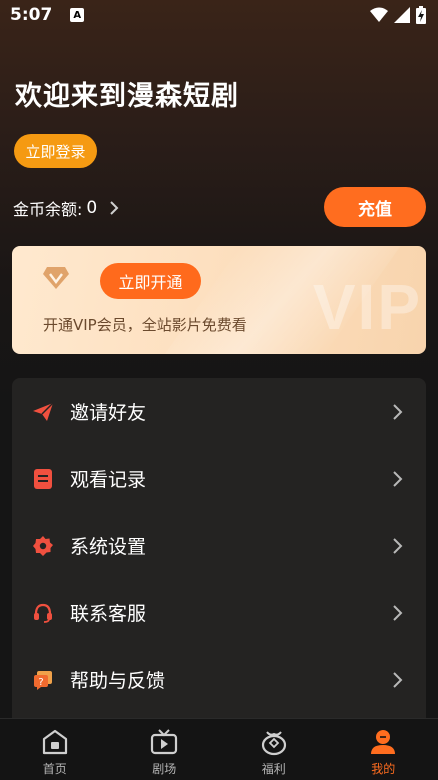 This screenshot has width=438, height=780. I want to click on status-time: 5:07, so click(31, 15).